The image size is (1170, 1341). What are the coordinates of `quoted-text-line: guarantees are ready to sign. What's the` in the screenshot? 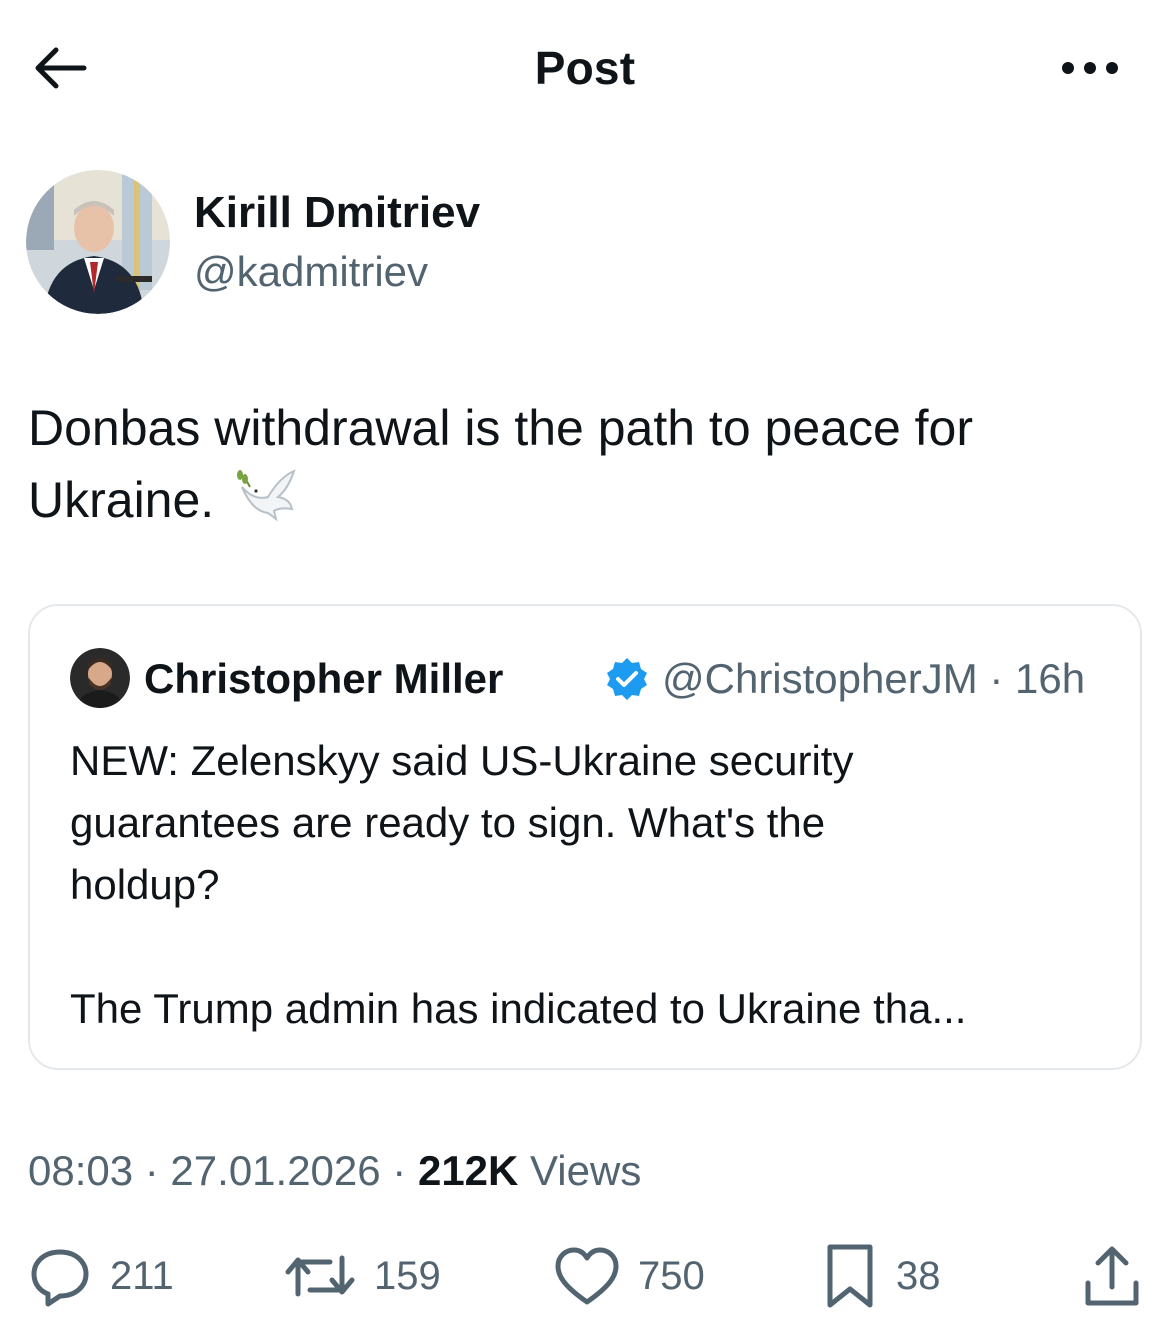 It's located at (448, 822).